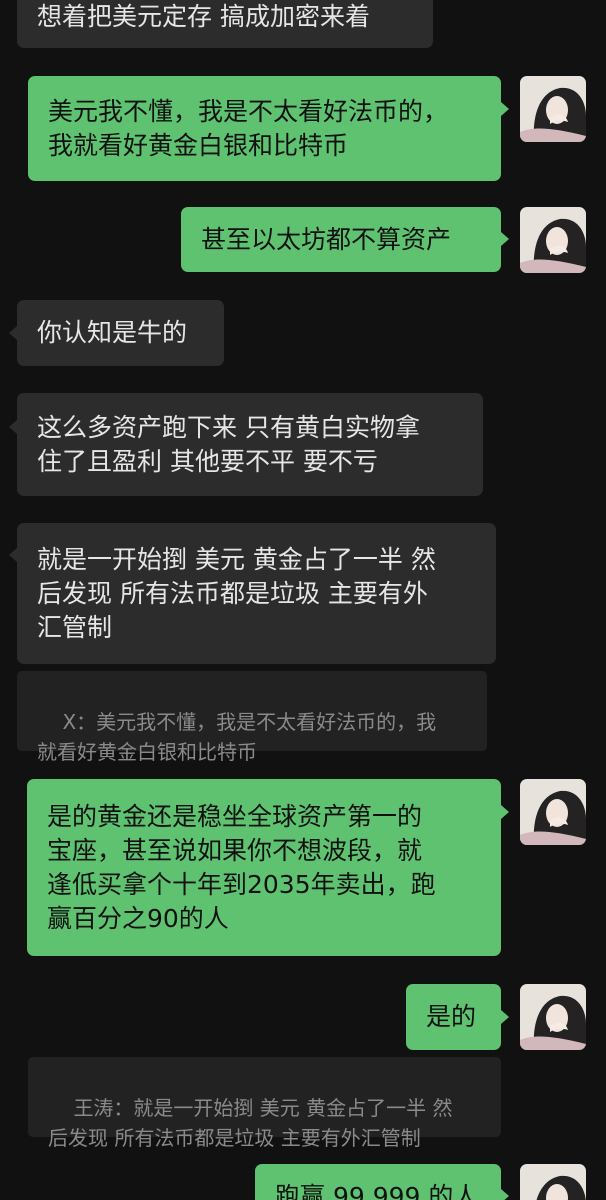  I want to click on message-bubble-incoming: 你认知是牛的, so click(120, 333).